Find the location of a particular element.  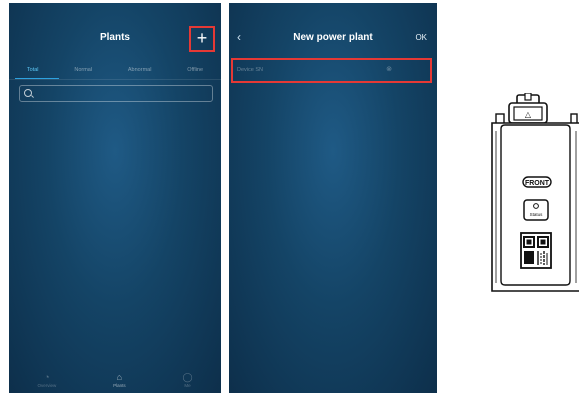

plants-icon: ⌂ is located at coordinates (119, 377).